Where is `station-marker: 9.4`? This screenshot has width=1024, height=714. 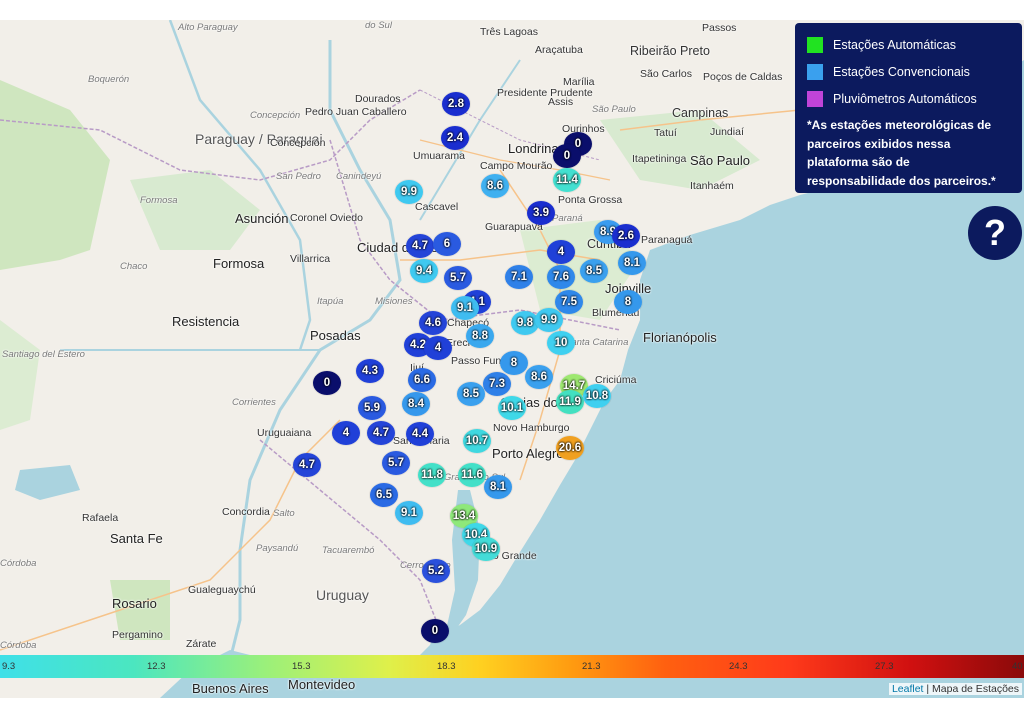 station-marker: 9.4 is located at coordinates (424, 271).